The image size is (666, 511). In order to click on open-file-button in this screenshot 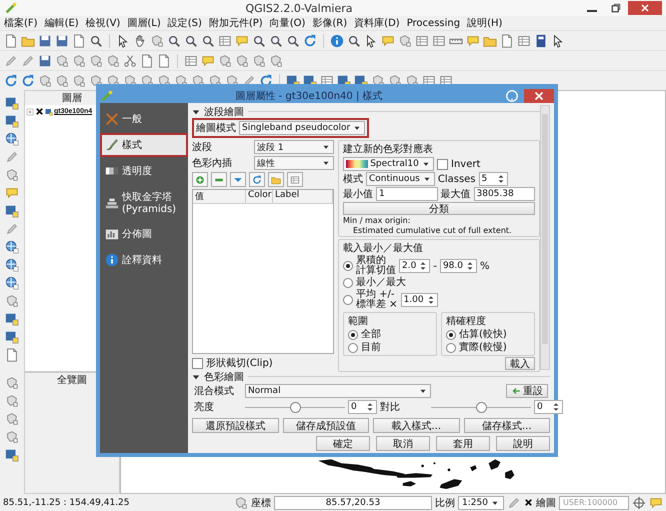, I will do `click(276, 179)`.